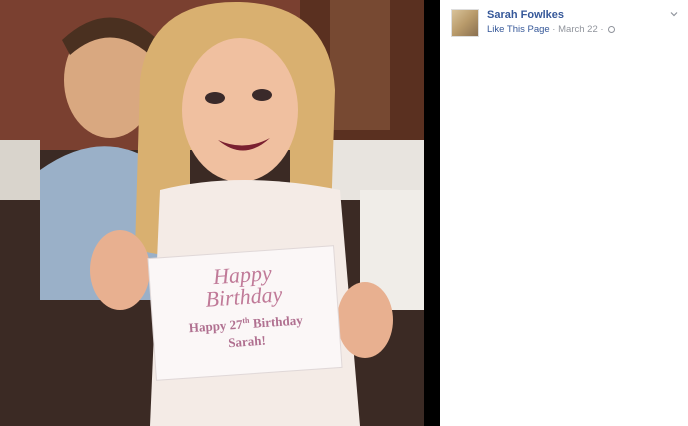 This screenshot has width=688, height=426. I want to click on card-greeting-suffix: Birthday, so click(276, 322).